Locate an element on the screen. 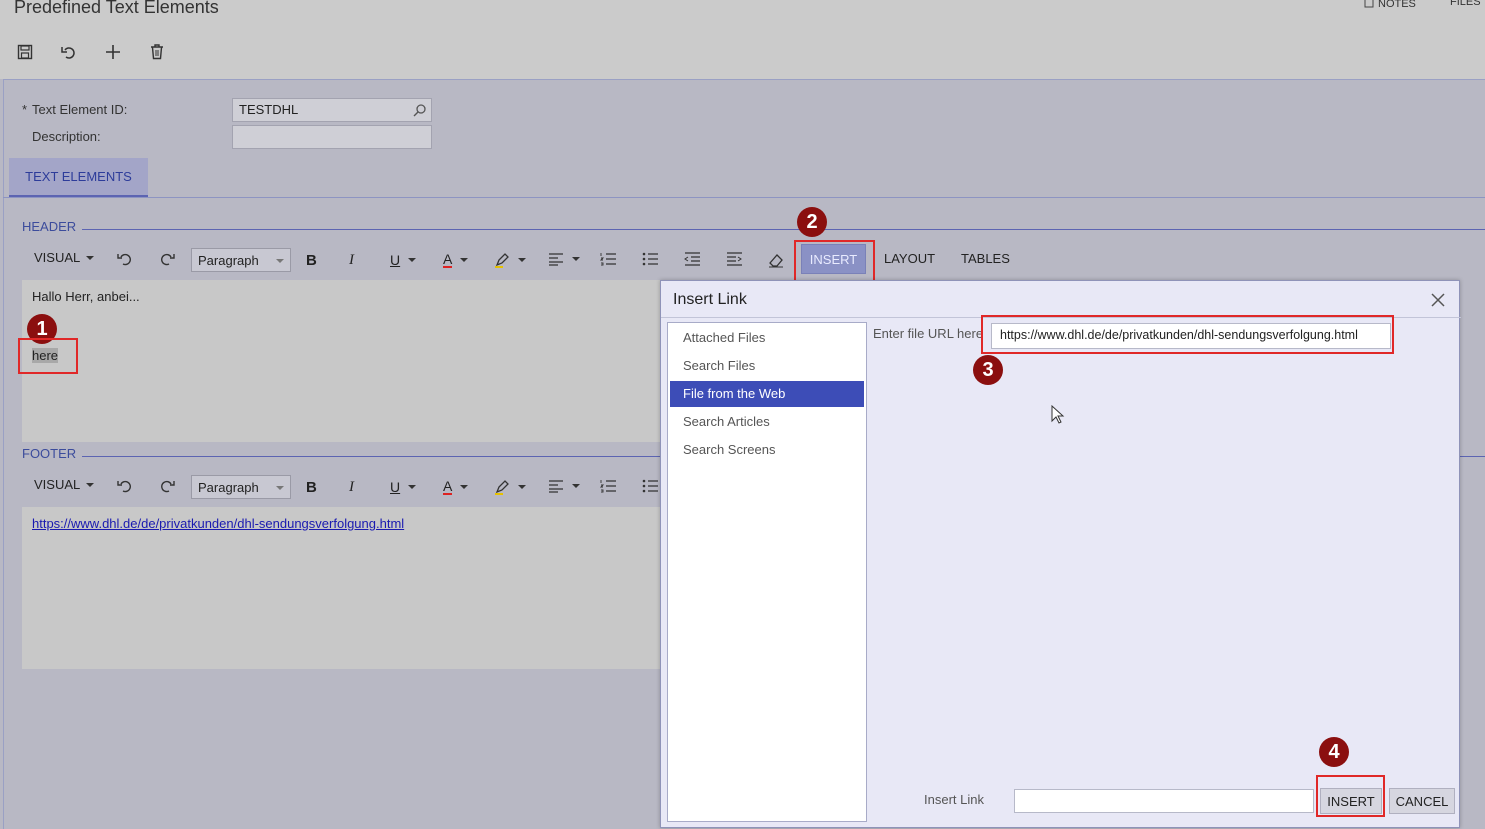  tab-divider is located at coordinates (744, 197).